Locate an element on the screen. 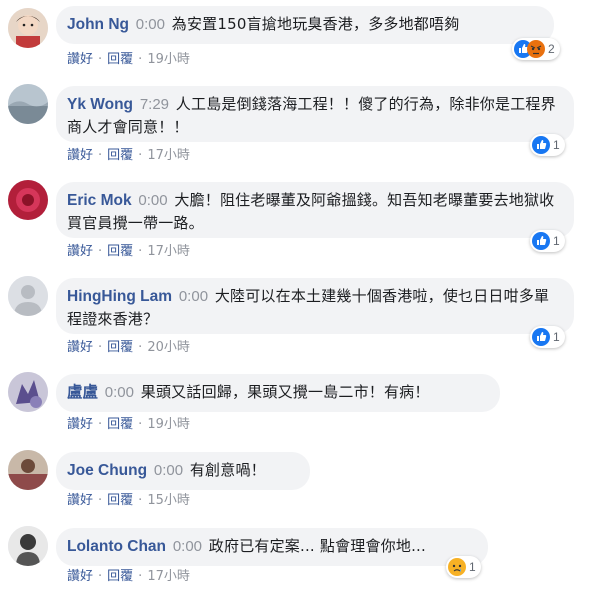 This screenshot has height=594, width=600. comment-timestamp: 7:29 is located at coordinates (154, 104).